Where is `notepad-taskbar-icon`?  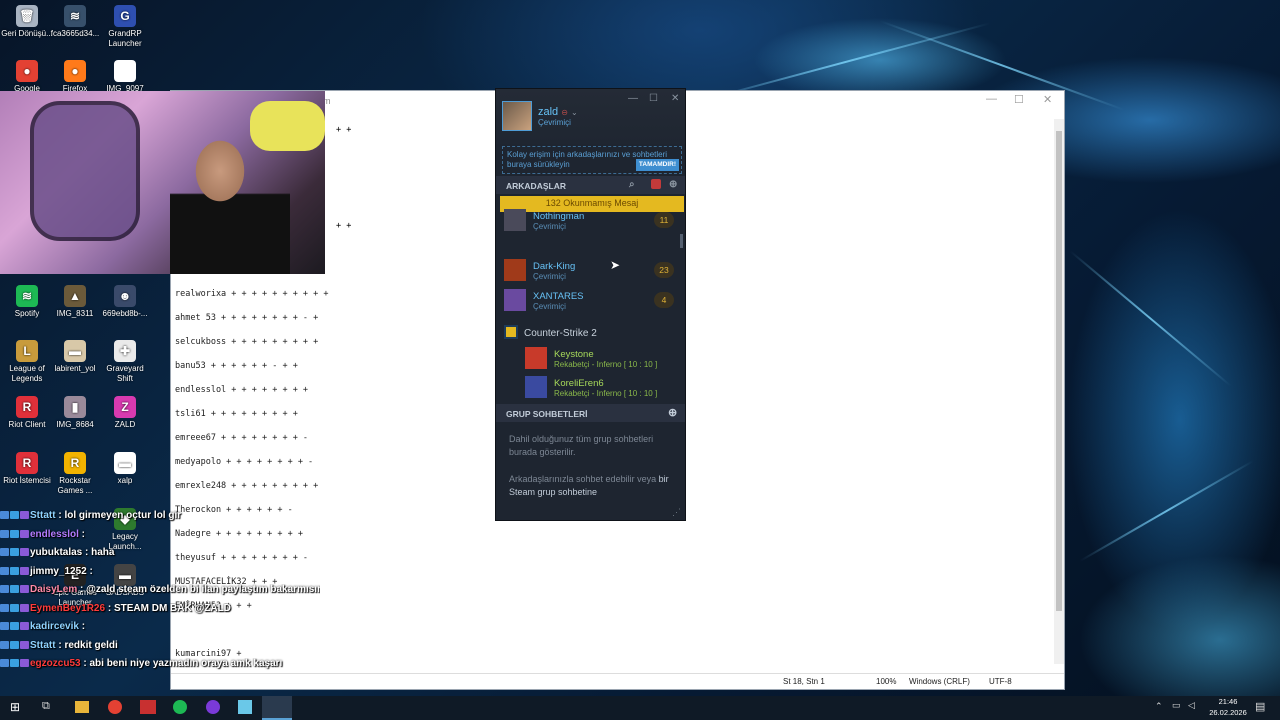
notepad-taskbar-icon is located at coordinates (245, 707).